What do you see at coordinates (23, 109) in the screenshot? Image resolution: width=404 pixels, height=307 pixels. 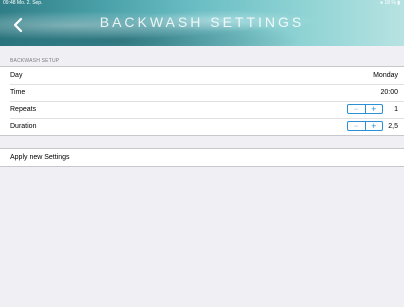 I see `repeats-label: Repeats` at bounding box center [23, 109].